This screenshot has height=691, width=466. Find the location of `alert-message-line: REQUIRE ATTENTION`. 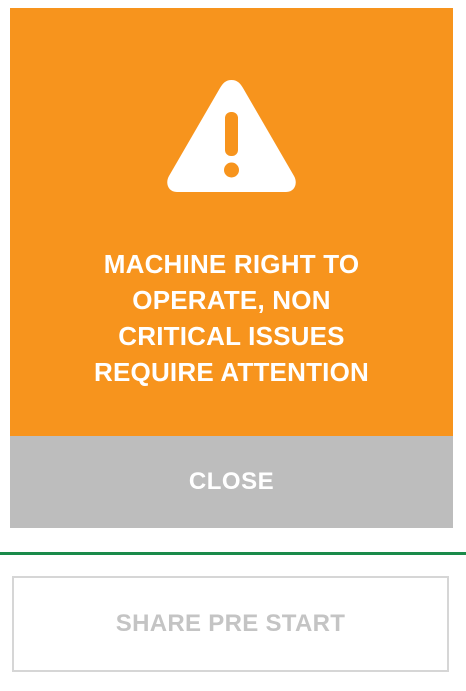

alert-message-line: REQUIRE ATTENTION is located at coordinates (231, 372).